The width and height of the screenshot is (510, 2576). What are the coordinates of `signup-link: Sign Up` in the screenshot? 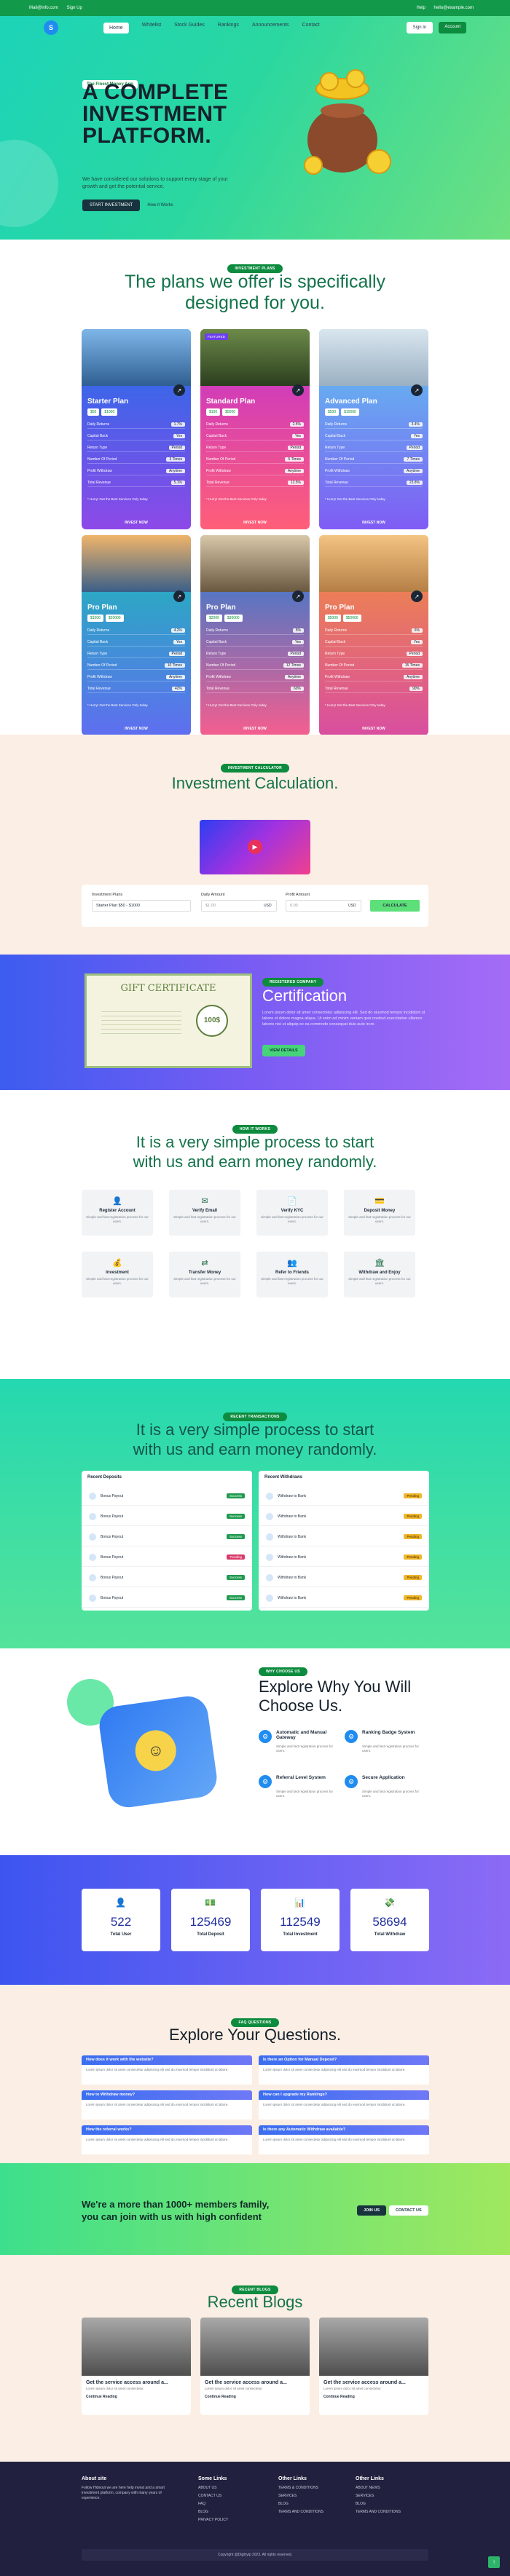 It's located at (74, 8).